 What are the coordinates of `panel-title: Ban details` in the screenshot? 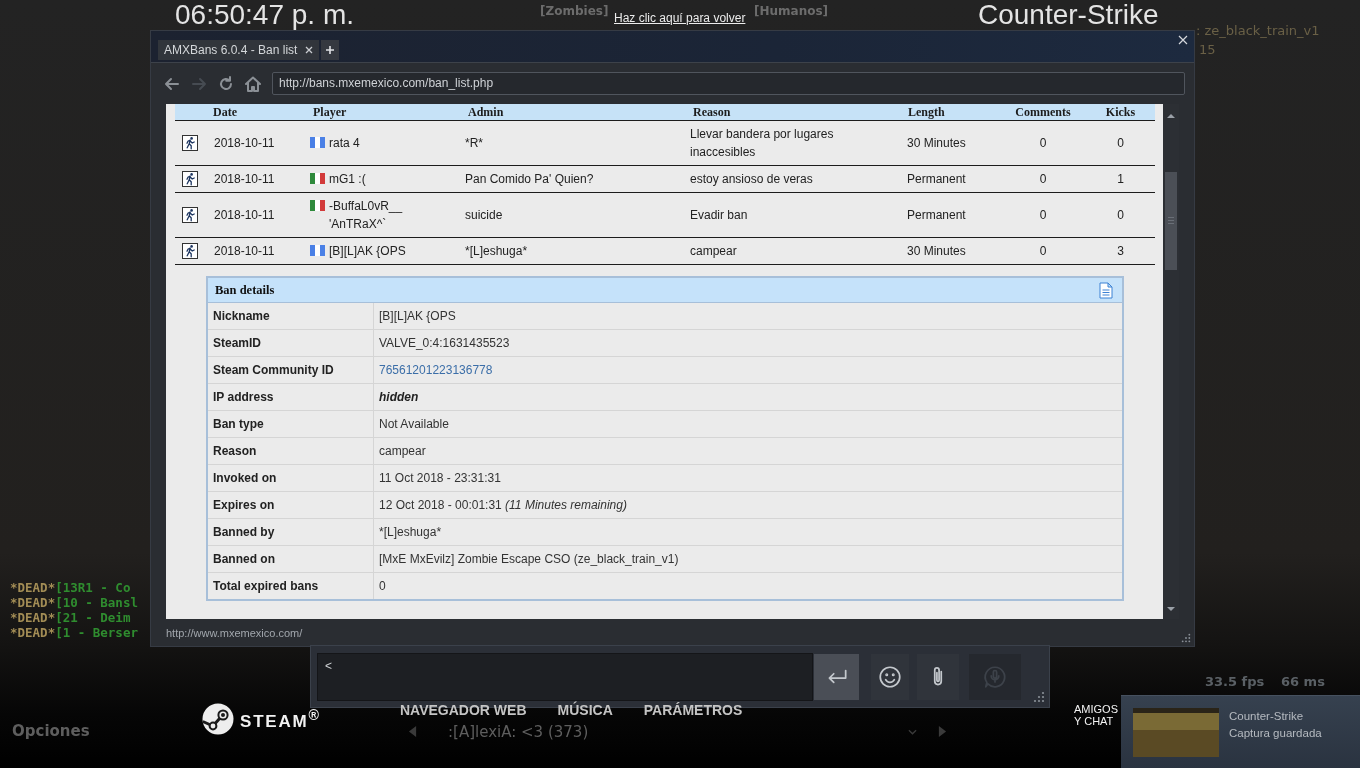 It's located at (245, 290).